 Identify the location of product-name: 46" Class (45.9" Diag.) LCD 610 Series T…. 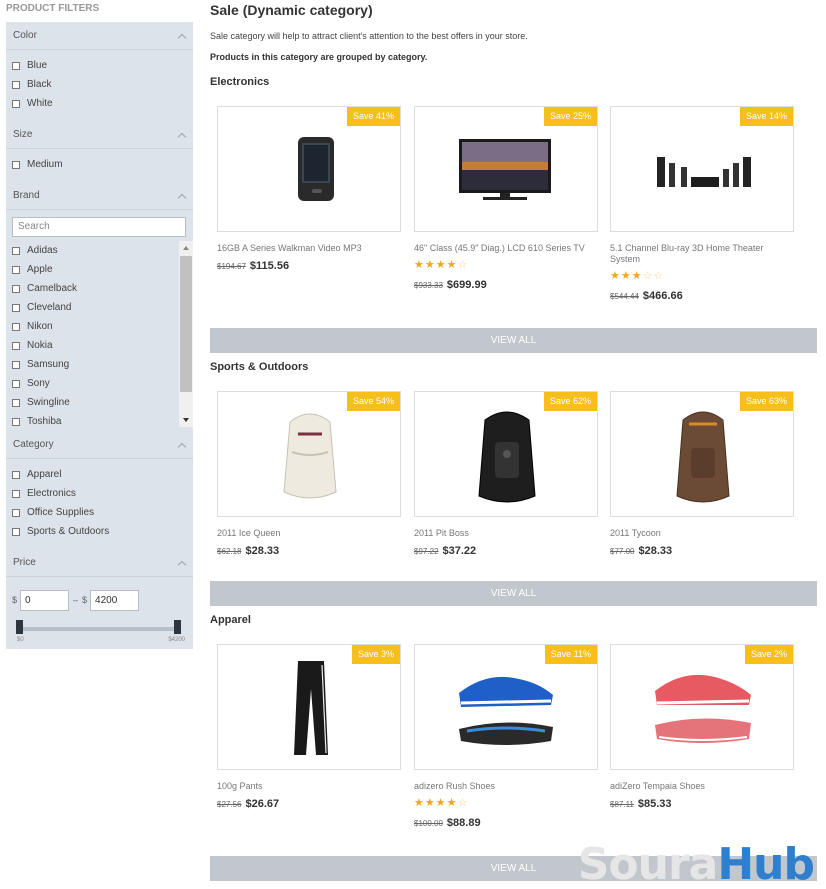
(506, 248).